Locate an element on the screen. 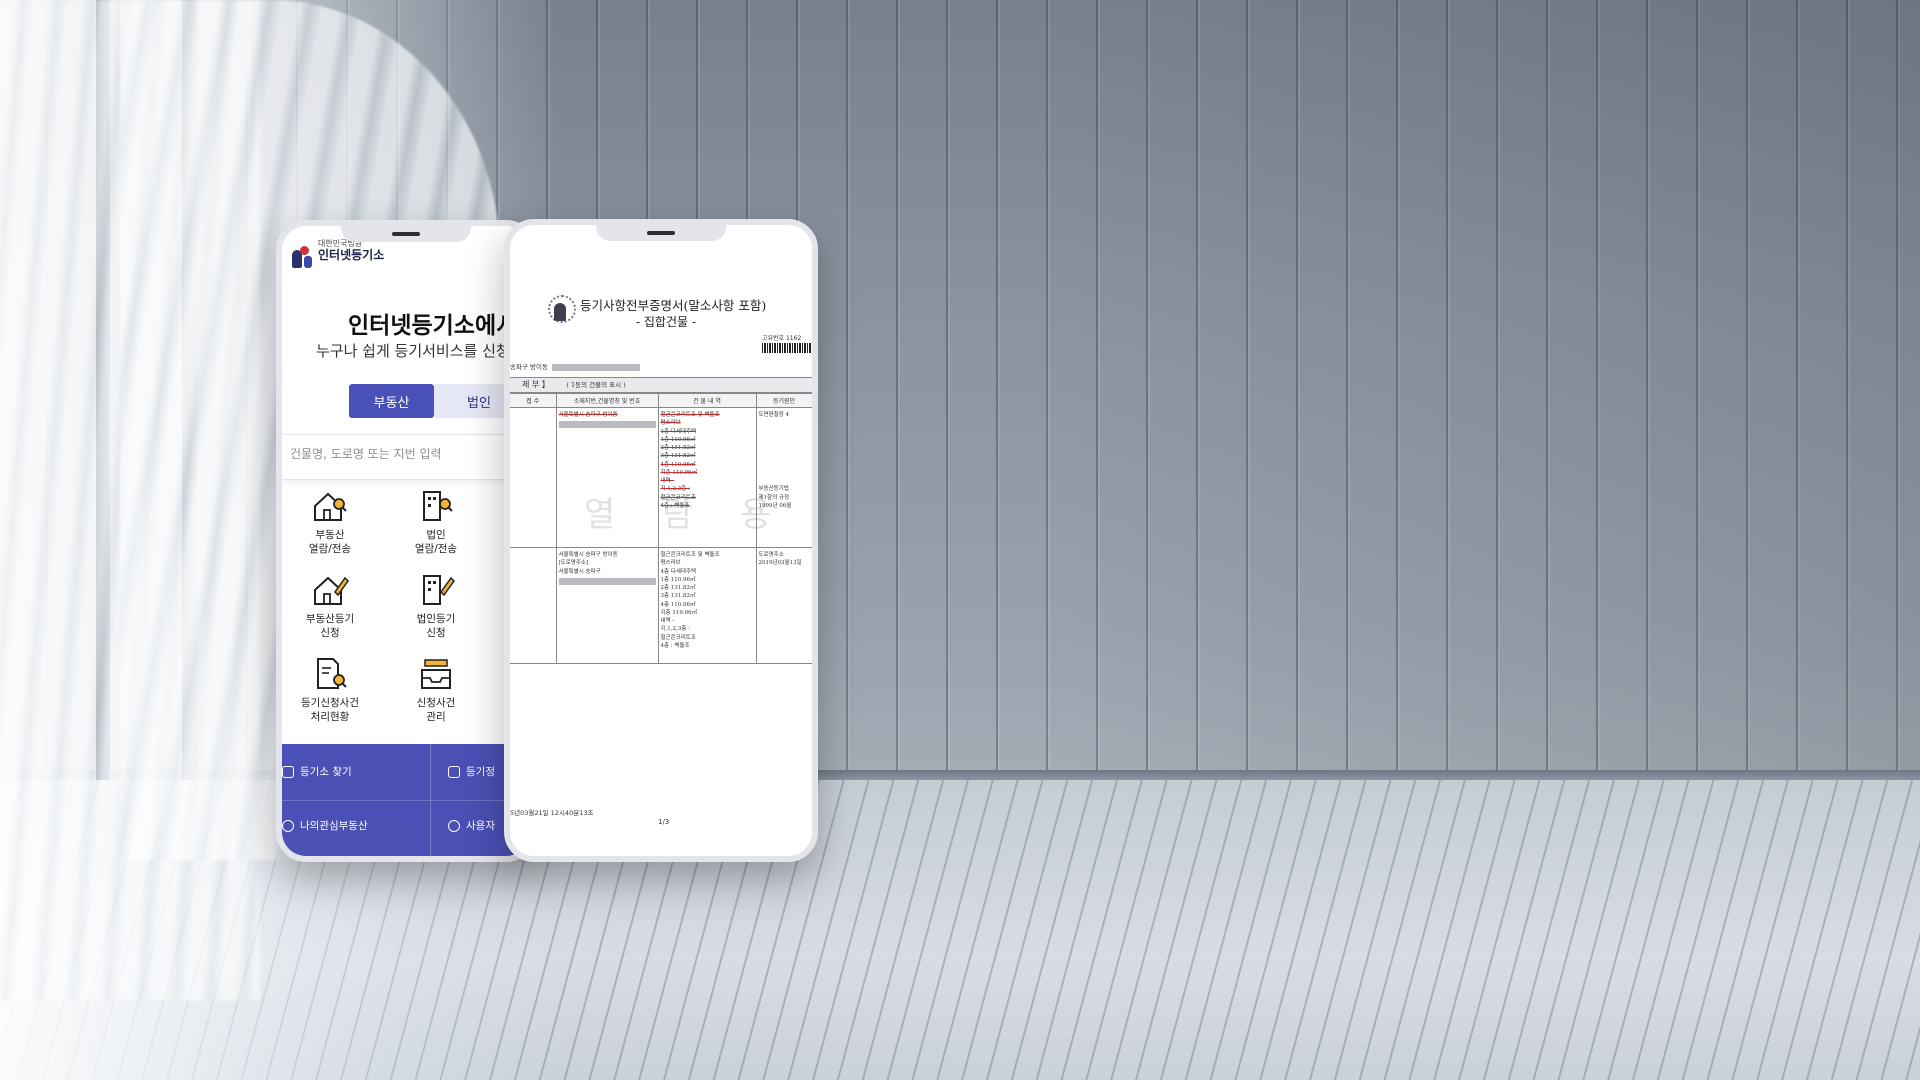  serial-number: 고유번호 1162 is located at coordinates (782, 338).